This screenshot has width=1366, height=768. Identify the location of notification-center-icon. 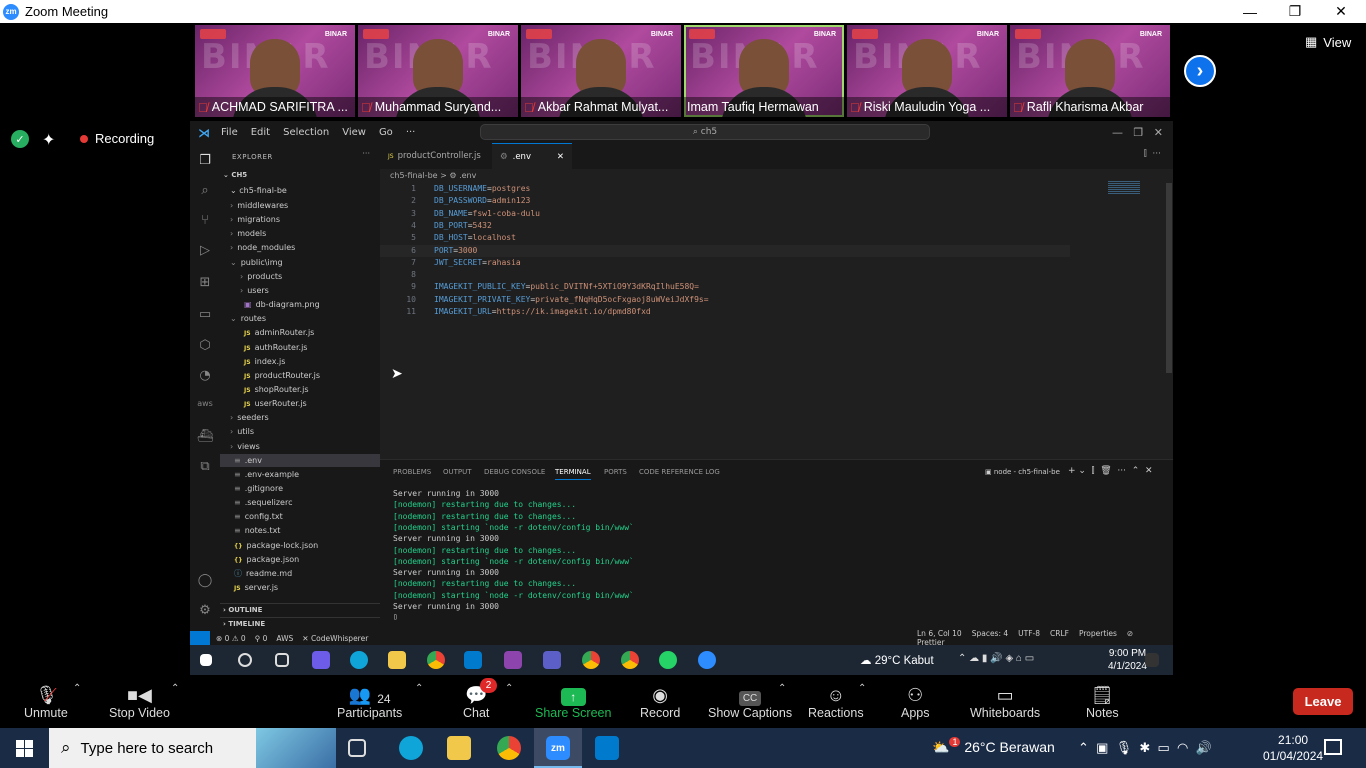
(1333, 747).